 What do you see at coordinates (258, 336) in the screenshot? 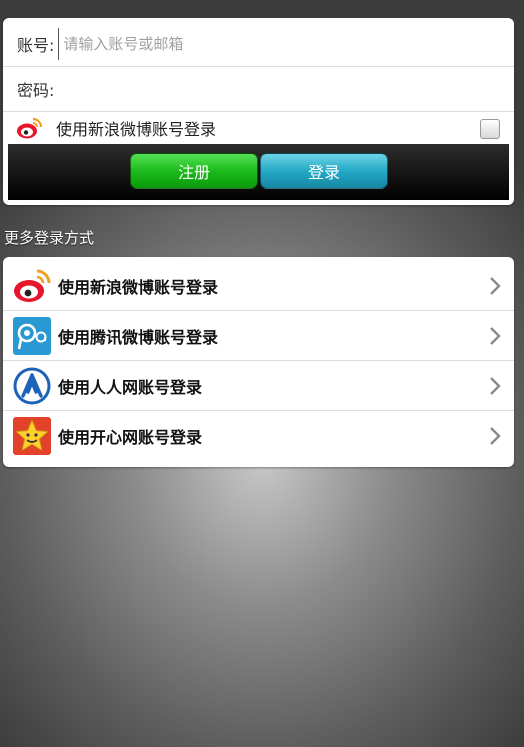
I see `method-tencent-weibo: 使用腾讯微博账号登录` at bounding box center [258, 336].